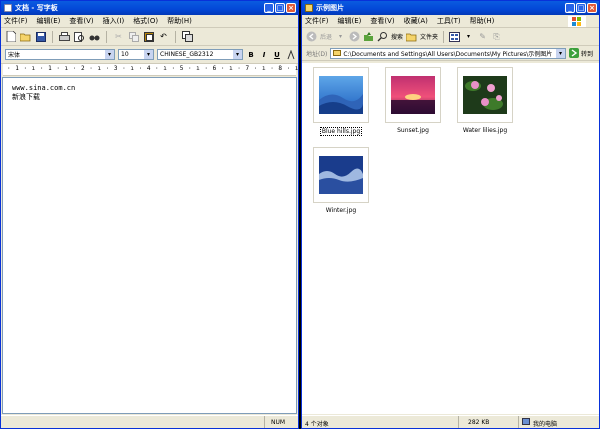  Describe the element at coordinates (341, 210) in the screenshot. I see `file-name: Winter.jpg` at that location.